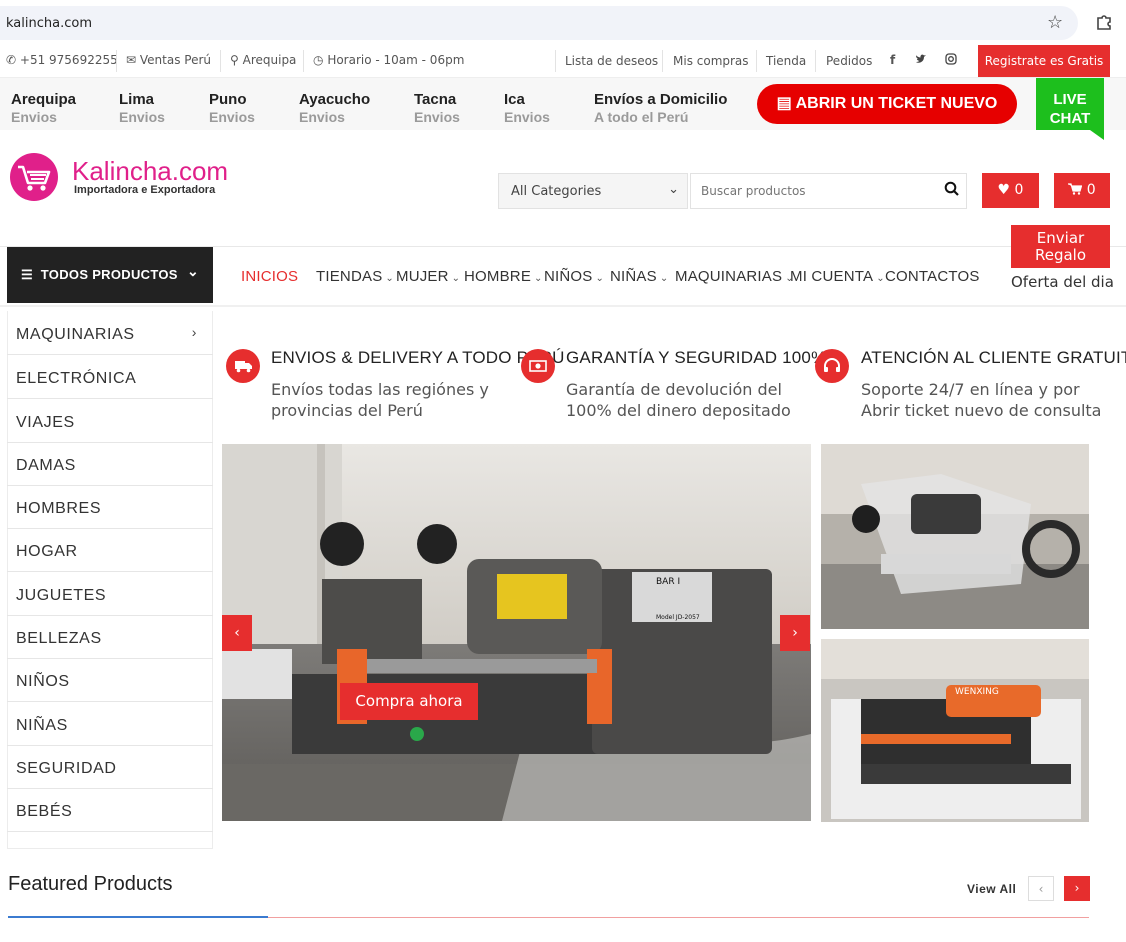 The height and width of the screenshot is (942, 1126). Describe the element at coordinates (795, 633) in the screenshot. I see `slider-next-button: ›` at that location.